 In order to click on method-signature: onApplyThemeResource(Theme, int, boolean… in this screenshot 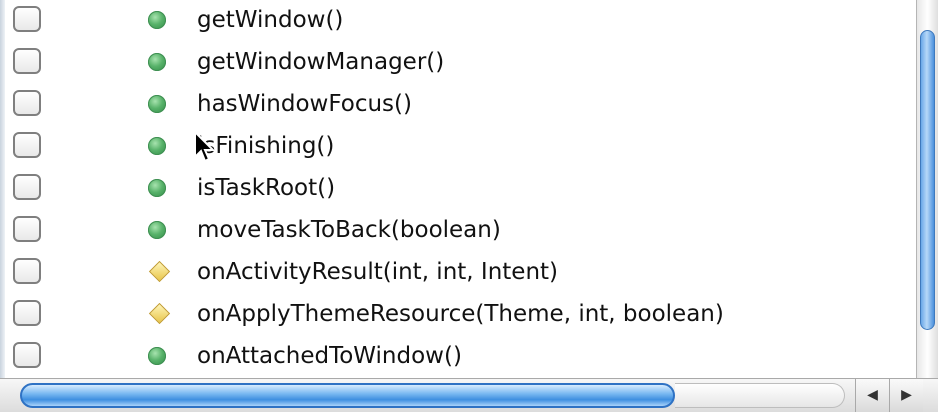, I will do `click(460, 314)`.